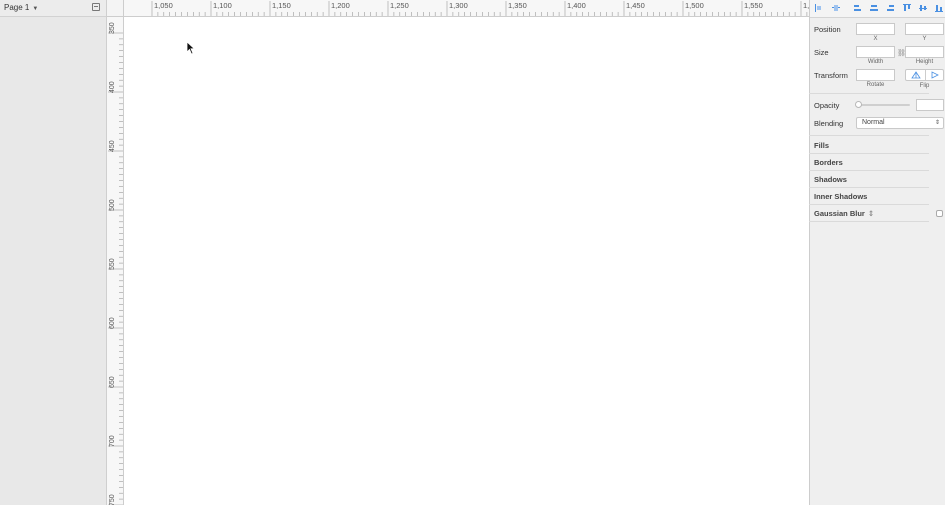 The height and width of the screenshot is (505, 945). What do you see at coordinates (924, 86) in the screenshot?
I see `flip-caption: Flip` at bounding box center [924, 86].